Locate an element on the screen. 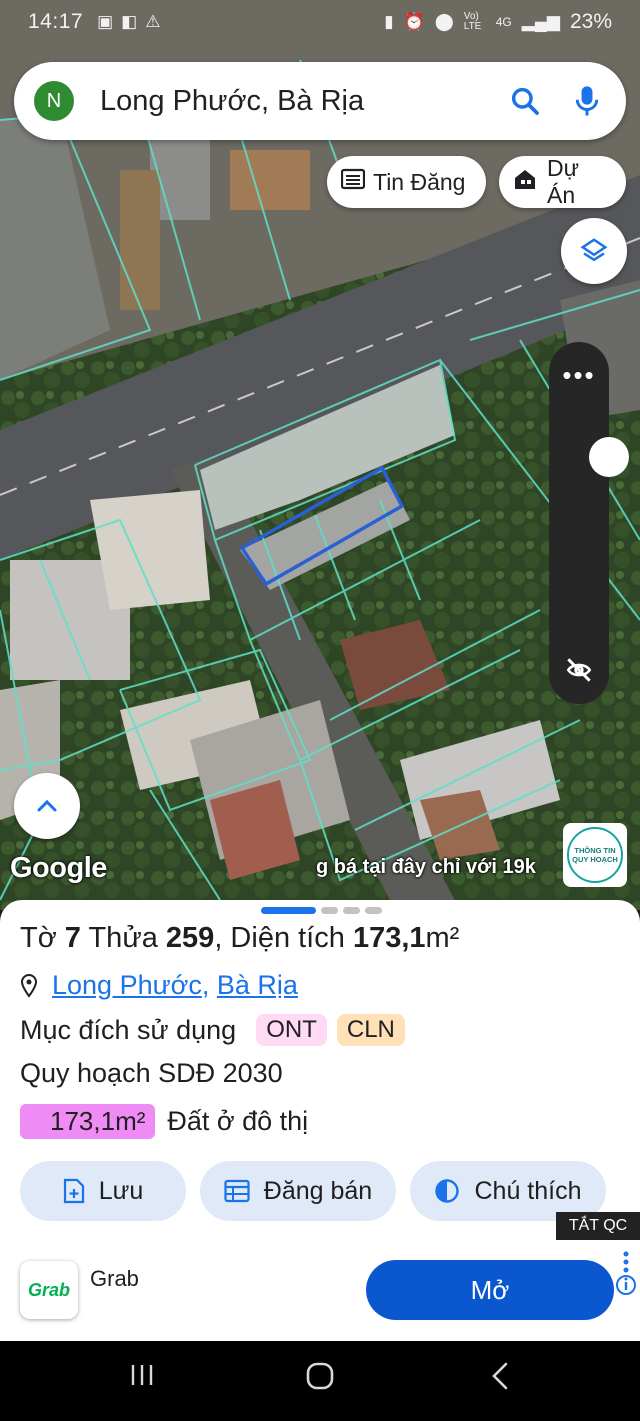 The image size is (640, 1421). plan-area-badge: 173,1m² is located at coordinates (88, 1121).